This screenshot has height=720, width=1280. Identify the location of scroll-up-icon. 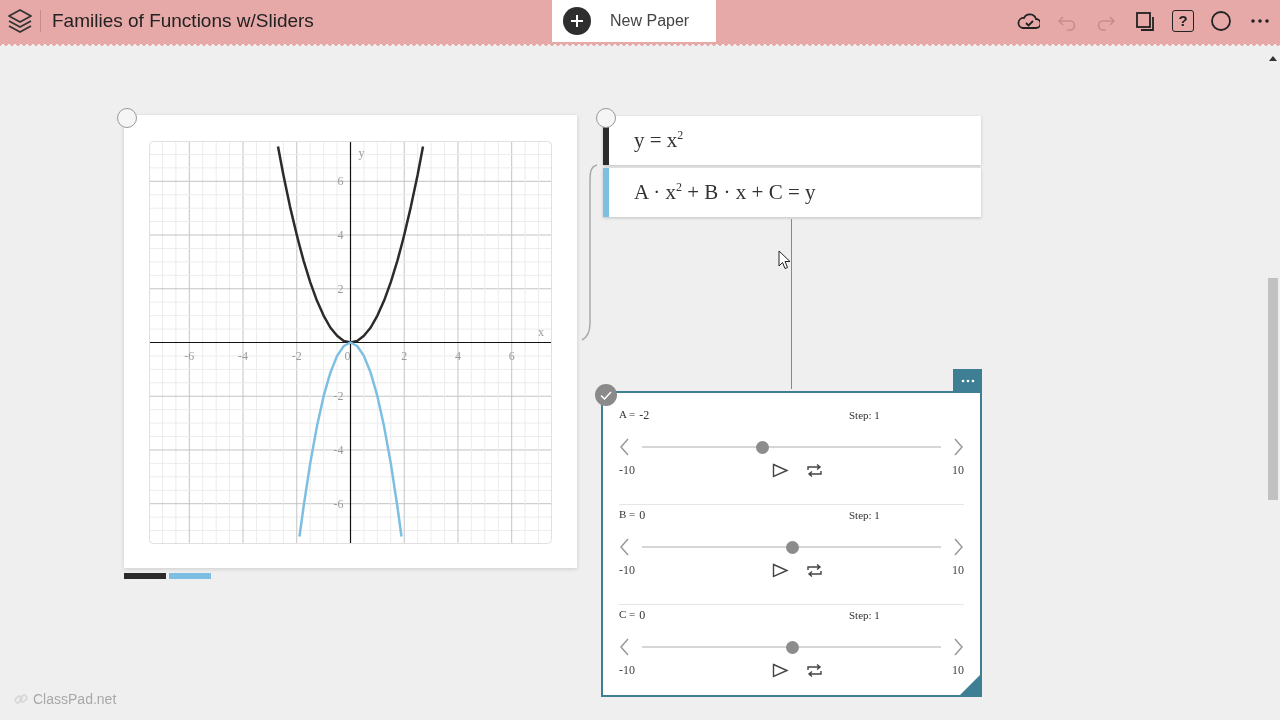
(1273, 58).